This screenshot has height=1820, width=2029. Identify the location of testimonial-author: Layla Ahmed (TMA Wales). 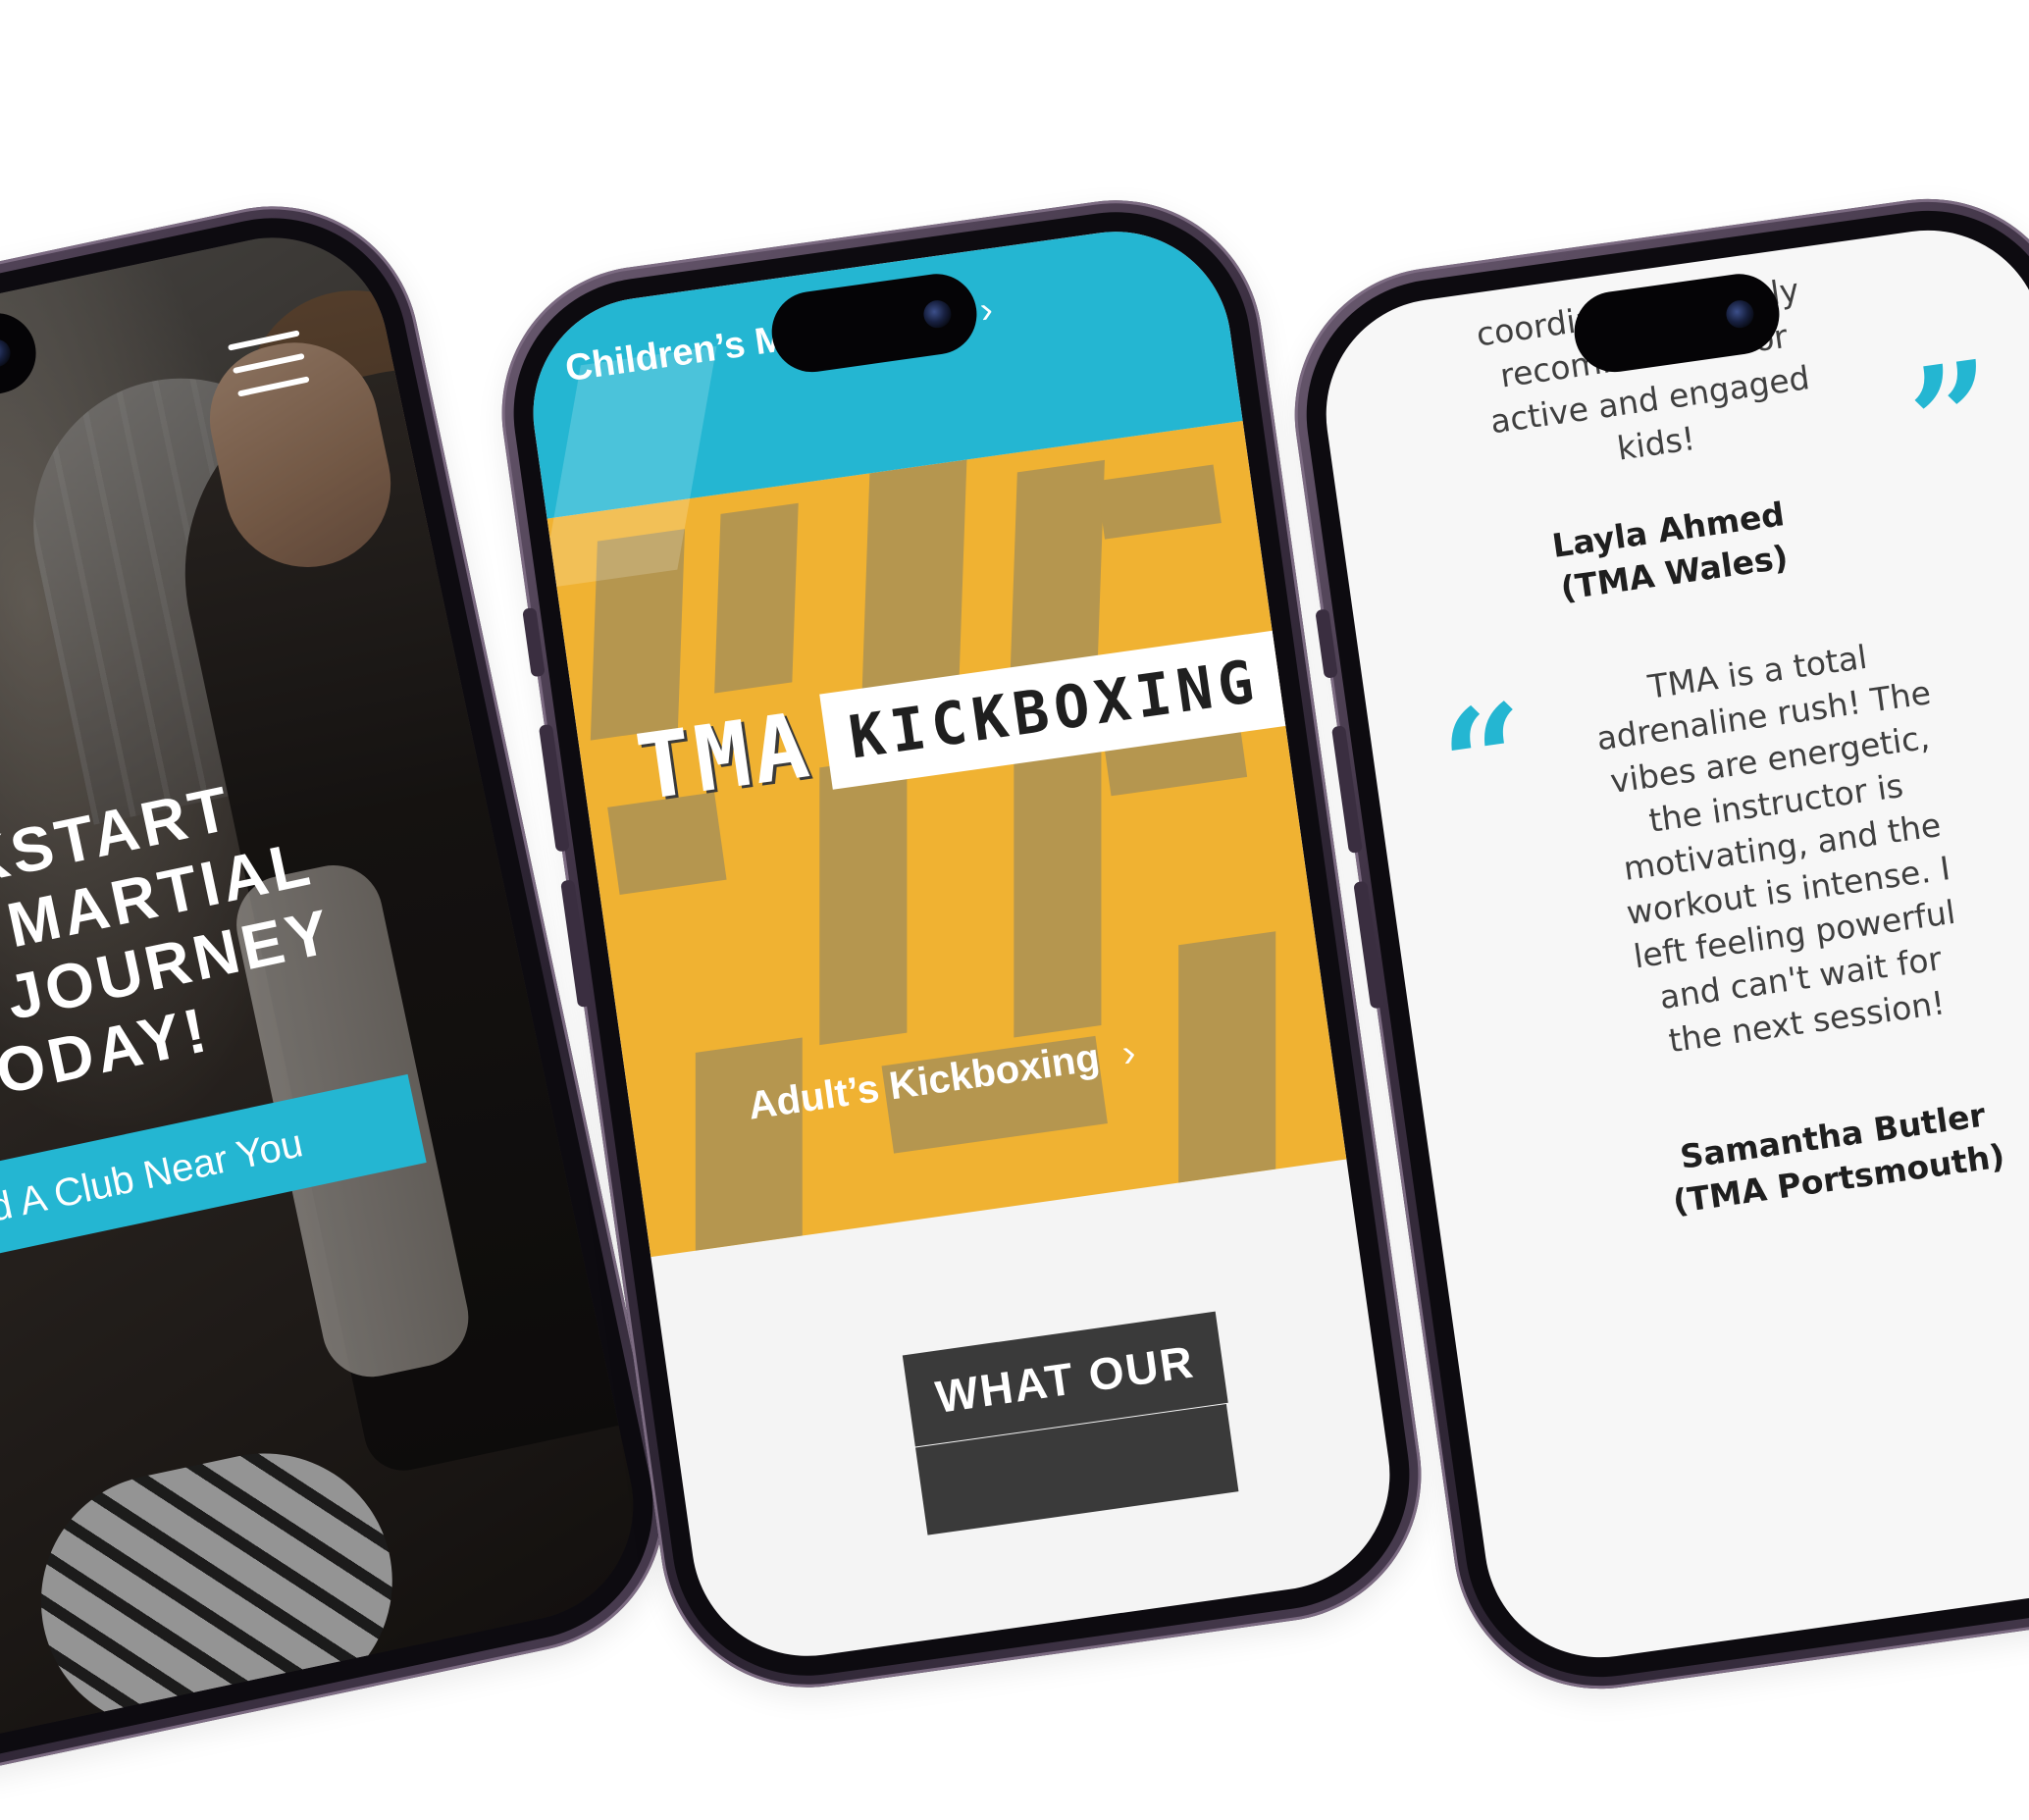
(1671, 551).